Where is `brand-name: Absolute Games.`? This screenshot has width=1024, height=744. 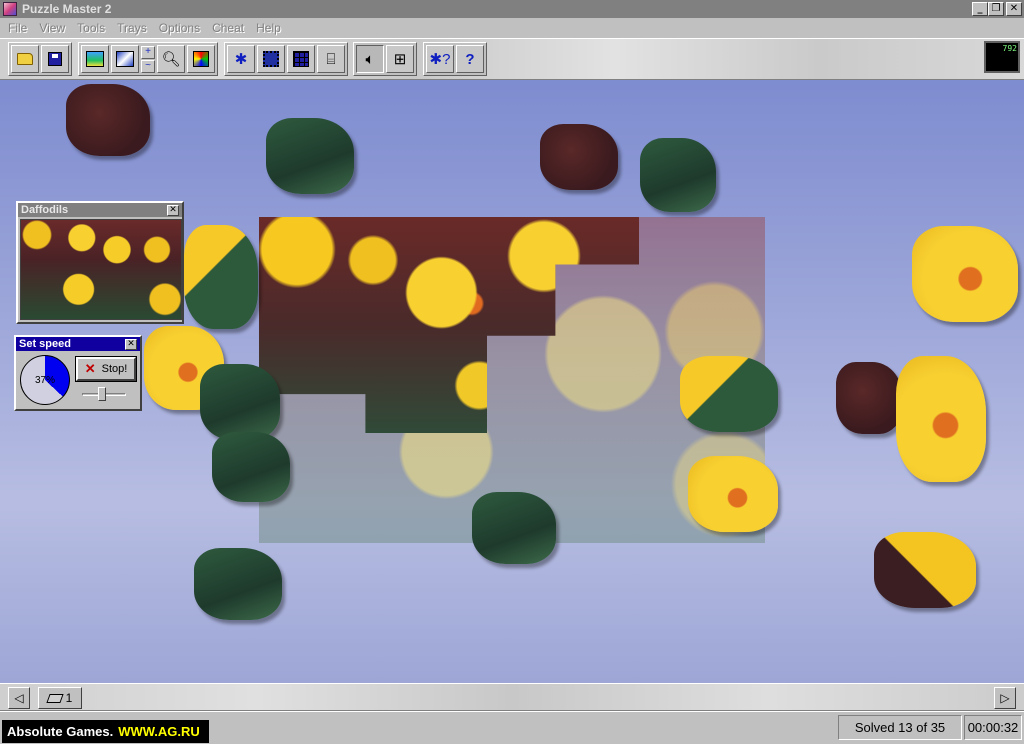 brand-name: Absolute Games. is located at coordinates (60, 731).